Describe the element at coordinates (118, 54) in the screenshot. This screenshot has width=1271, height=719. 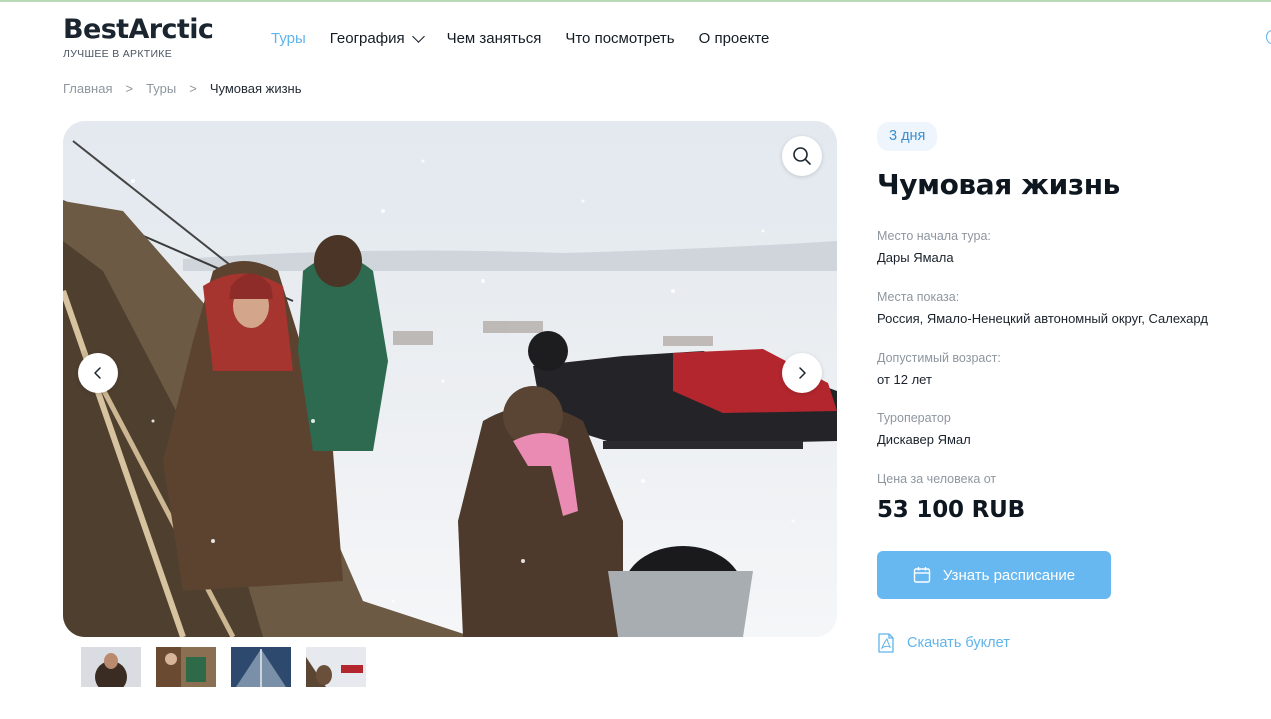
I see `logo-tagline: ЛУЧШЕЕ В АРКТИКЕ` at that location.